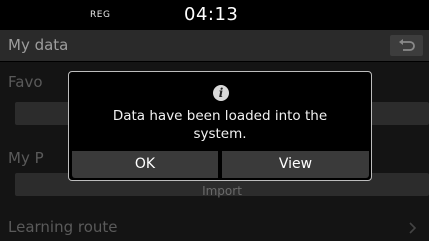  What do you see at coordinates (413, 228) in the screenshot?
I see `chevron-right-icon` at bounding box center [413, 228].